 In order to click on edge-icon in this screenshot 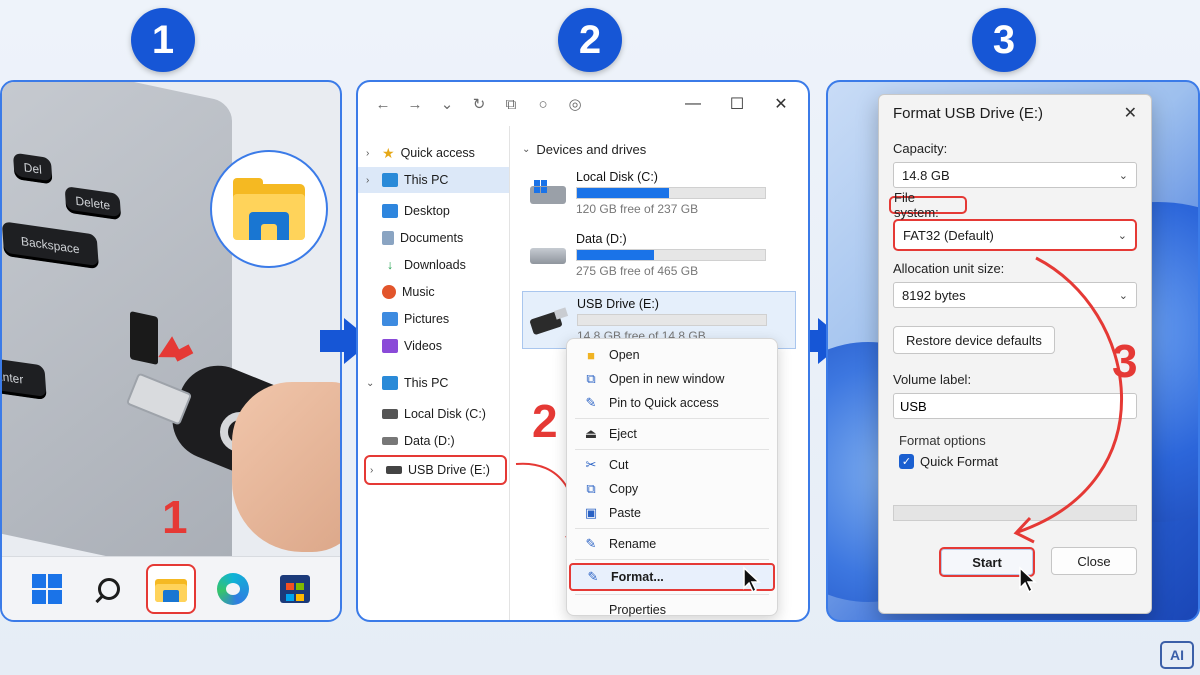, I will do `click(233, 588)`.